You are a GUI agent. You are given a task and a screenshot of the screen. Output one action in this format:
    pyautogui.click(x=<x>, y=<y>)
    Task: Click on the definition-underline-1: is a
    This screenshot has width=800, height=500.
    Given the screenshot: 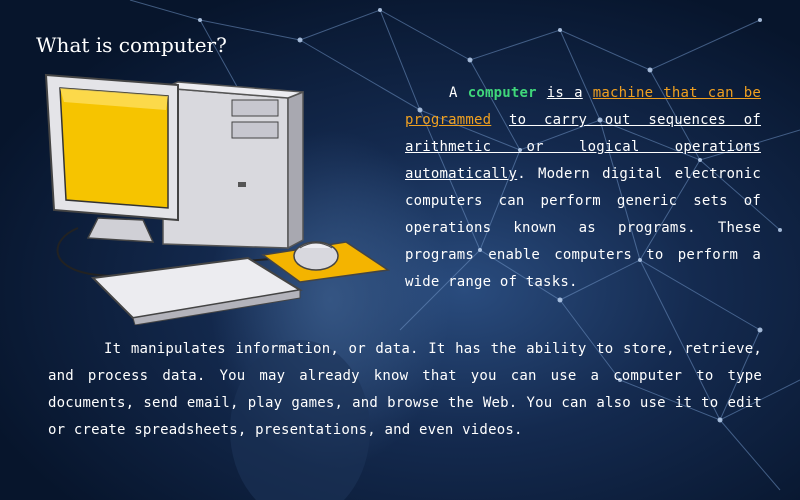 What is the action you would take?
    pyautogui.click(x=564, y=93)
    